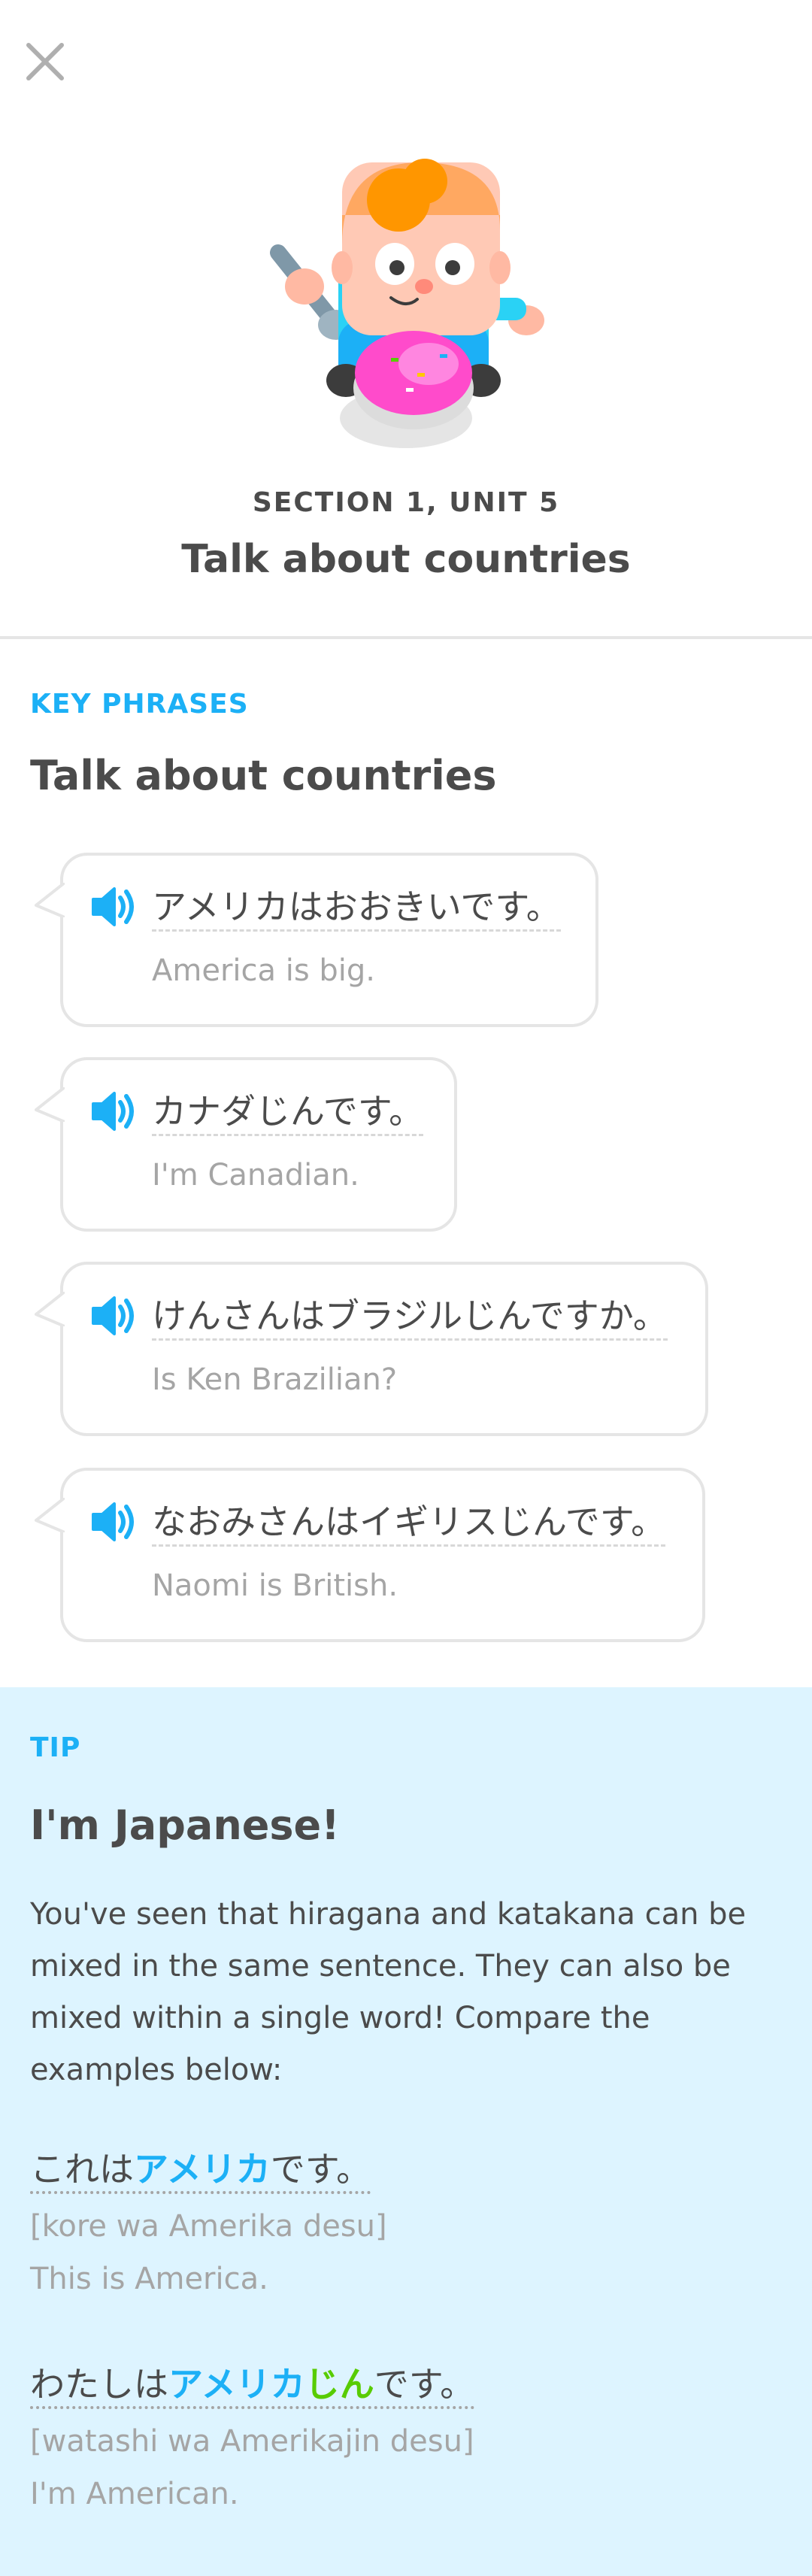 This screenshot has height=2576, width=812. I want to click on example-hiragana-text: これは, so click(82, 2169).